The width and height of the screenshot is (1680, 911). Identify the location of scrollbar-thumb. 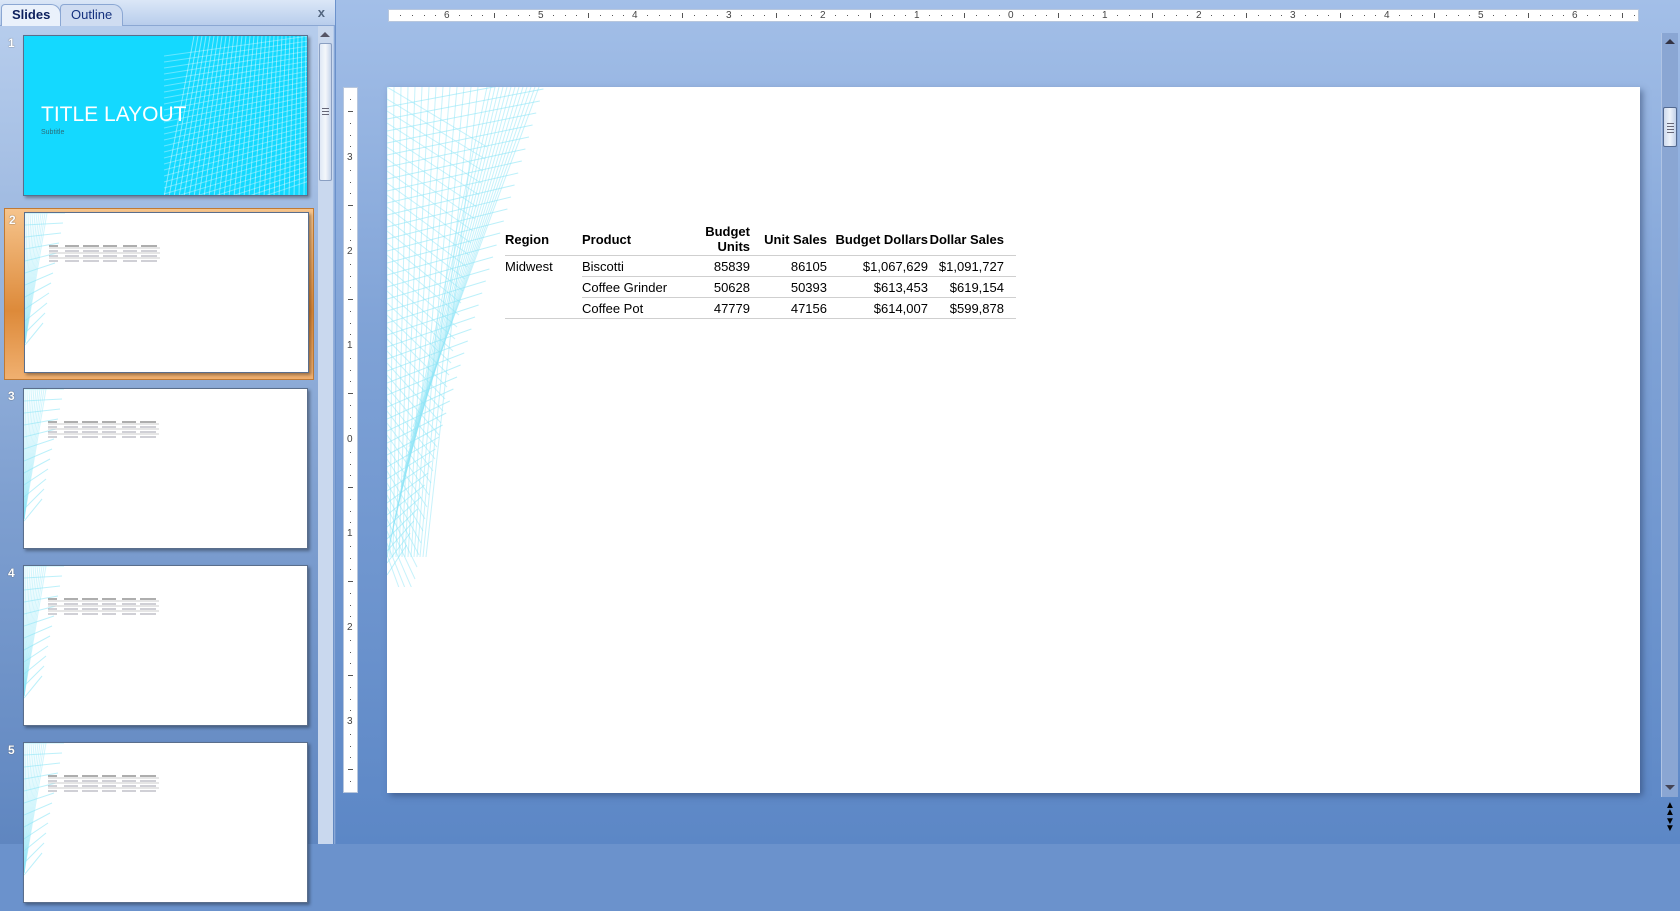
(1670, 127).